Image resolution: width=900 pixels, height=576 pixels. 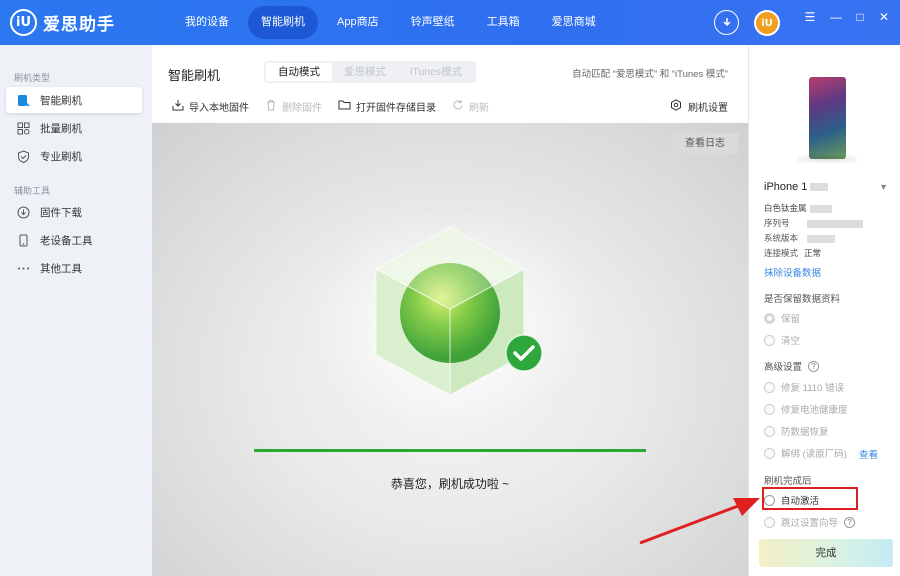 What do you see at coordinates (450, 484) in the screenshot?
I see `success-message: 恭喜您，刷机成功啦 ~` at bounding box center [450, 484].